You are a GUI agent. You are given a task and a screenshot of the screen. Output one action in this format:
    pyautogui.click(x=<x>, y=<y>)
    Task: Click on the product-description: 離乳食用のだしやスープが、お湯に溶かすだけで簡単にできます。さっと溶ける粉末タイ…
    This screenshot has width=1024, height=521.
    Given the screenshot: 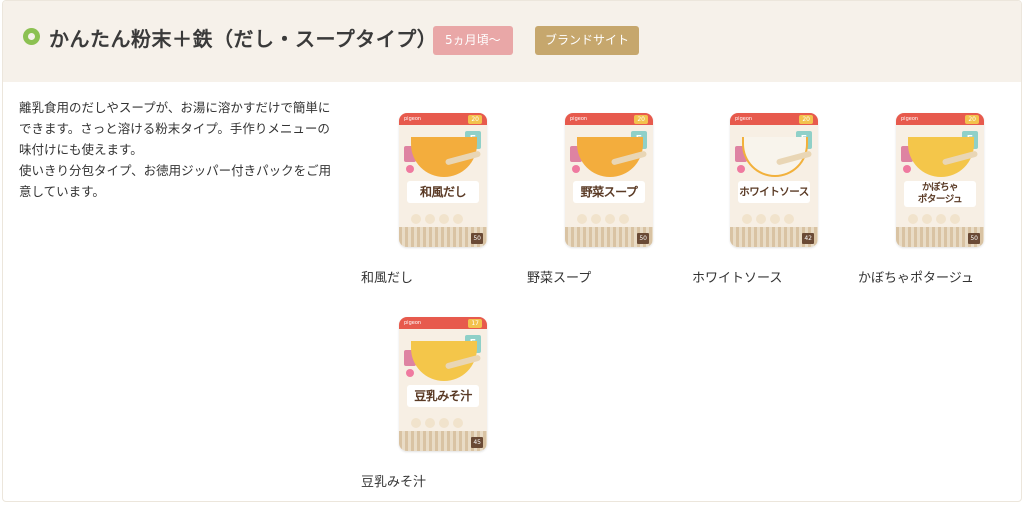 What is the action you would take?
    pyautogui.click(x=179, y=149)
    